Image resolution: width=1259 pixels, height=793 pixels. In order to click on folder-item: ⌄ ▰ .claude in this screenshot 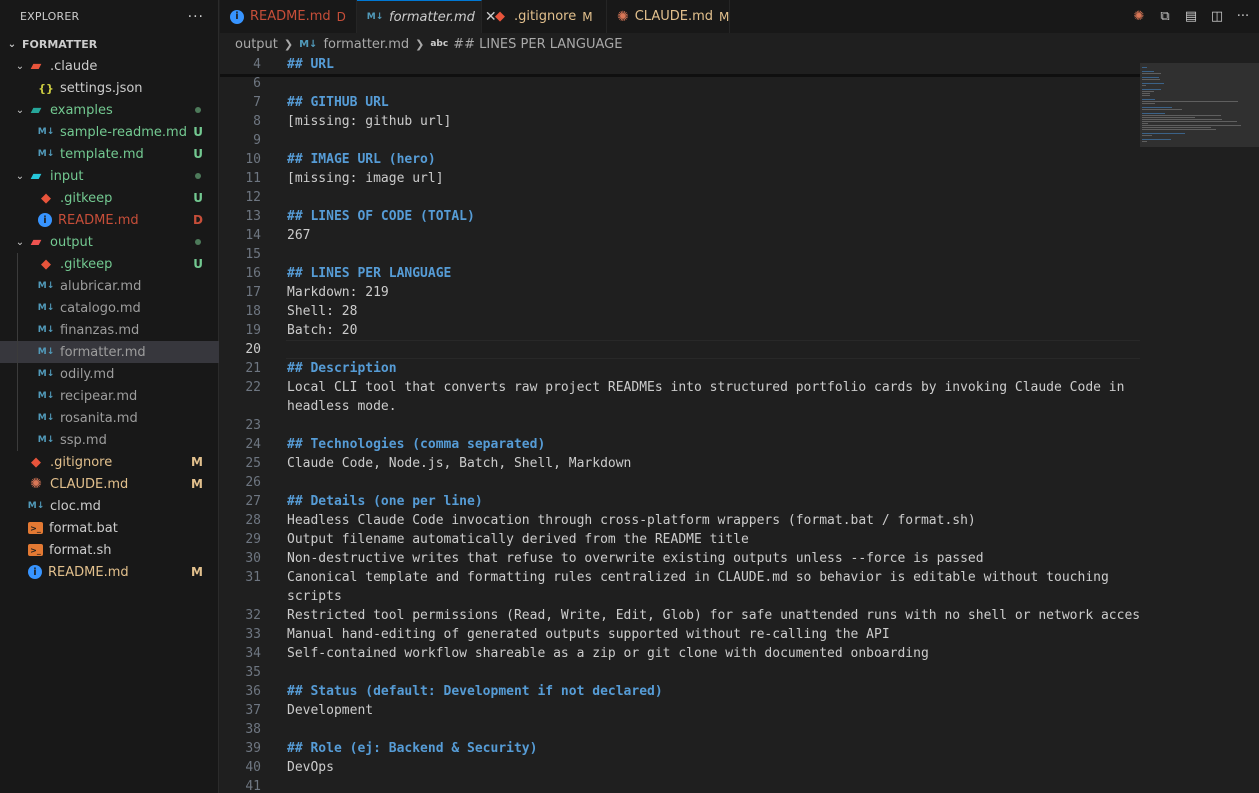, I will do `click(109, 66)`.